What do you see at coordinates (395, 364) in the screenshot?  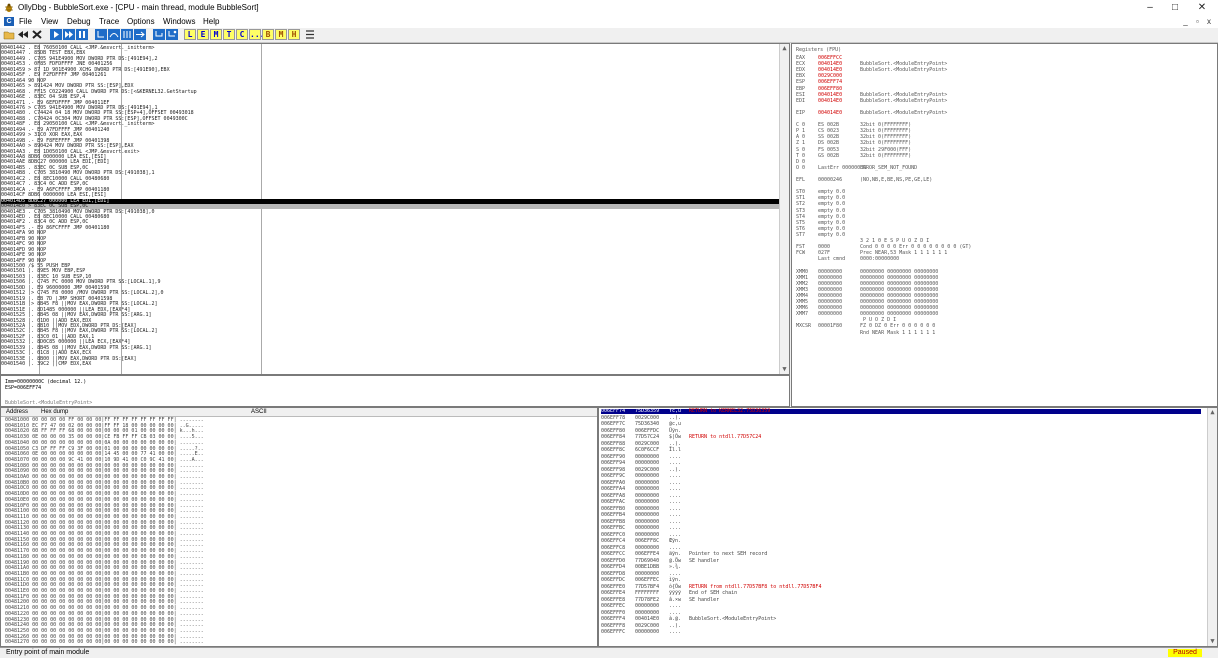 I see `disasm-line: 00401540 |. 39C2 ||CMP EDX,EAX` at bounding box center [395, 364].